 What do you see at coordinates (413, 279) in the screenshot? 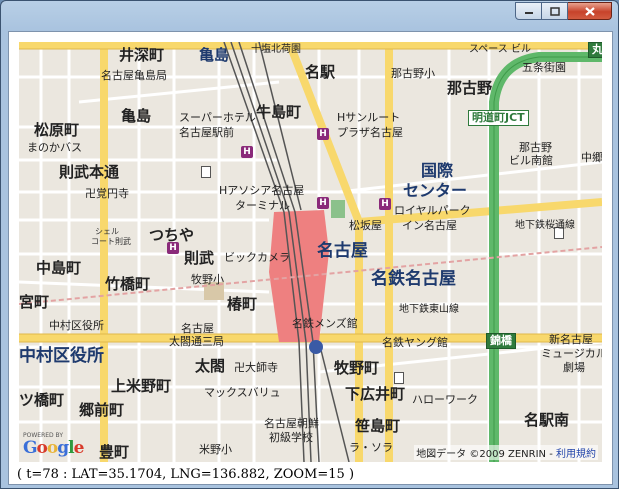
I see `map-label: 名鉄名古屋` at bounding box center [413, 279].